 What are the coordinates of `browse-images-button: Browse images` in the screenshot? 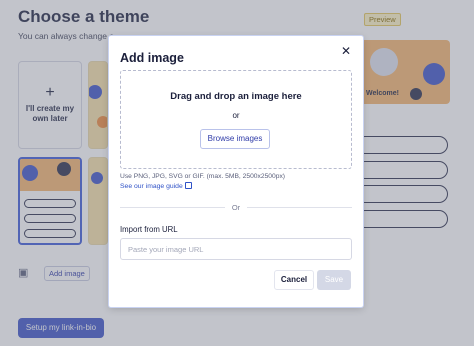 It's located at (235, 139).